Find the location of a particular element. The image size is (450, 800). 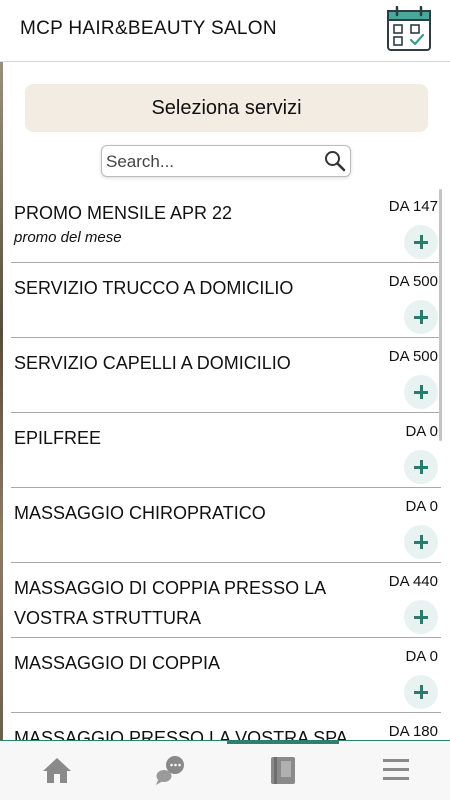

service-item: MASSAGGIO DI COPPIA DA 0 is located at coordinates (226, 675).